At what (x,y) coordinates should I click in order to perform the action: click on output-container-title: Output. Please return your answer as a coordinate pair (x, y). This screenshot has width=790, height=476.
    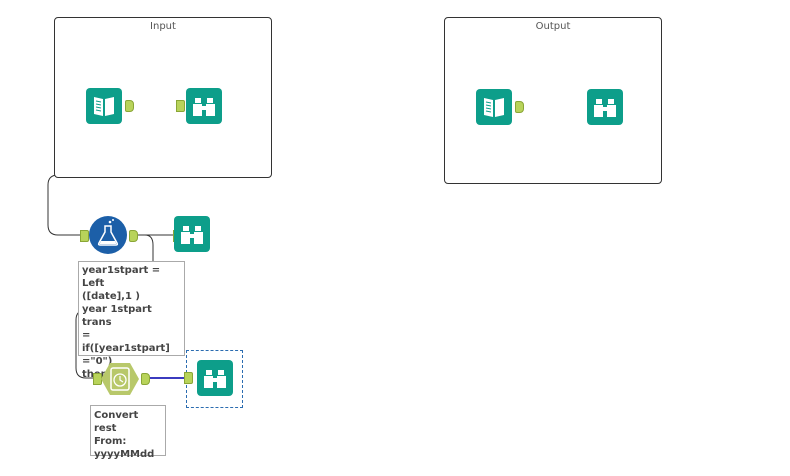
    Looking at the image, I should click on (553, 26).